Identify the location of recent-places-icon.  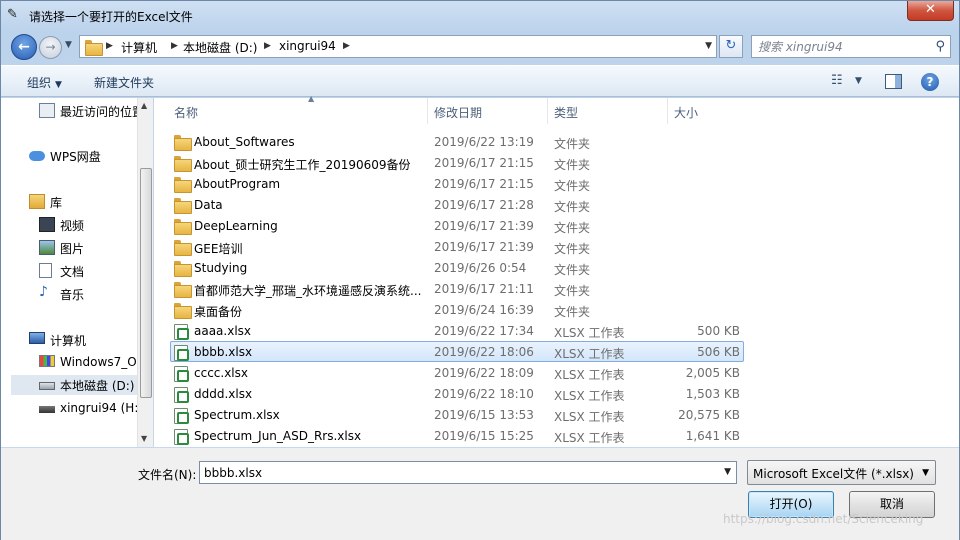
(47, 110).